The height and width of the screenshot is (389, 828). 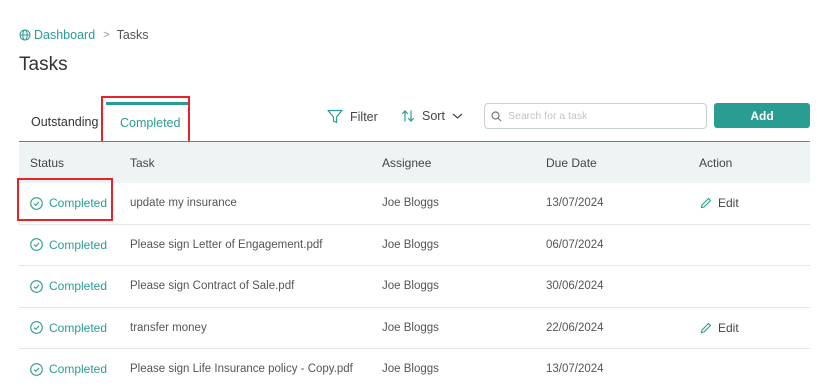 I want to click on breadcrumb: Dashboard > Tasks, so click(x=84, y=35).